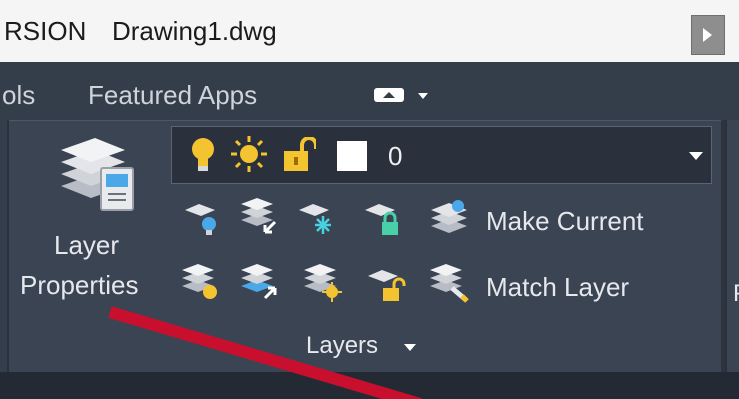 This screenshot has width=739, height=399. I want to click on layer-color-swatch, so click(352, 156).